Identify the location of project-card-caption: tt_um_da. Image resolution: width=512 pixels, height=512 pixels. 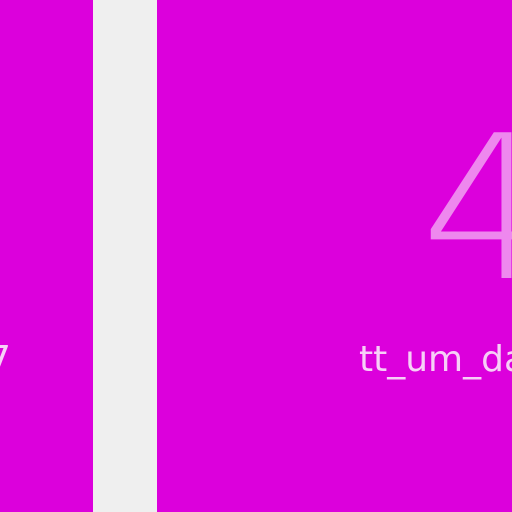
(435, 359).